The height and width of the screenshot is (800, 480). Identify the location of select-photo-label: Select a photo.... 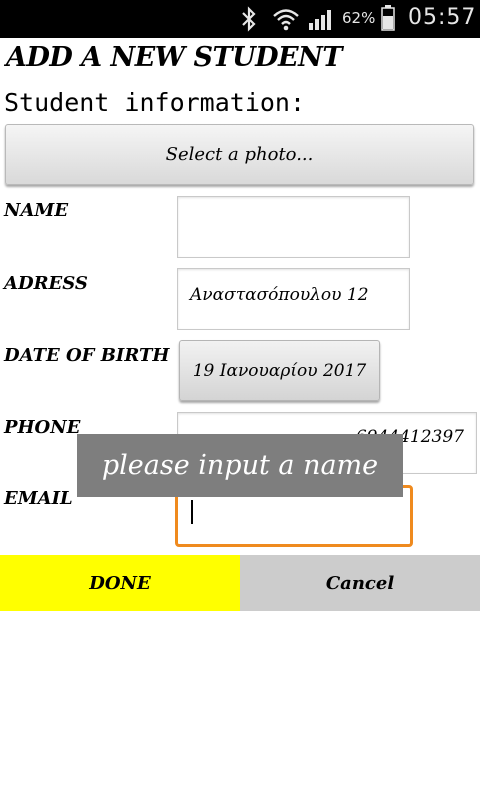
(239, 154).